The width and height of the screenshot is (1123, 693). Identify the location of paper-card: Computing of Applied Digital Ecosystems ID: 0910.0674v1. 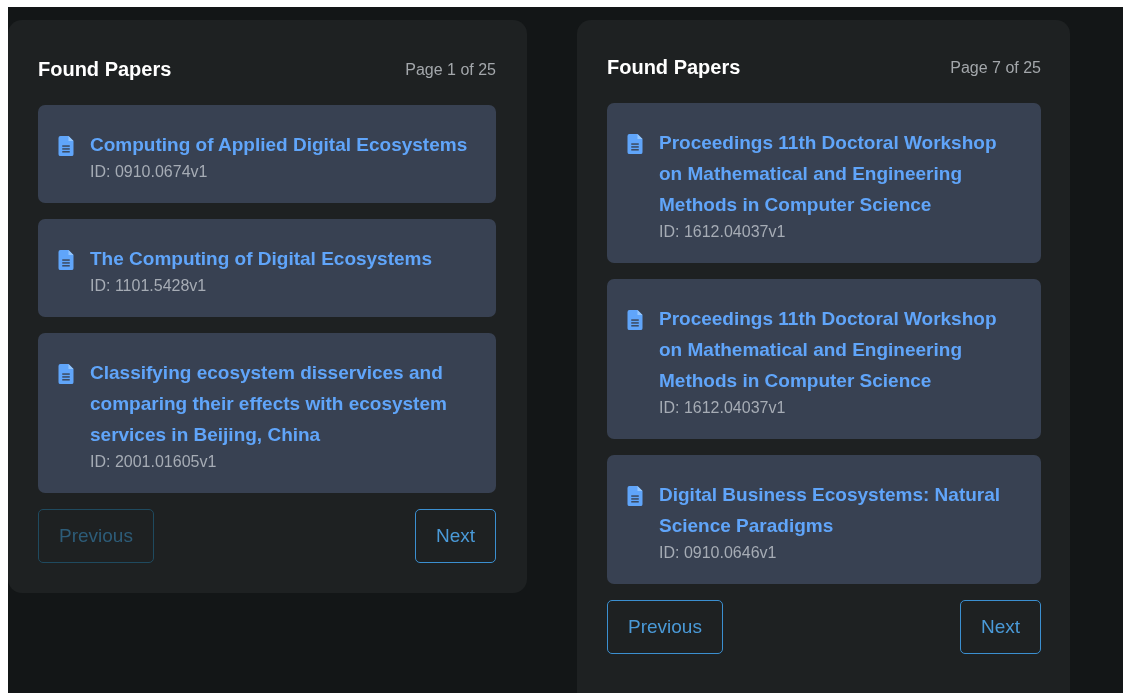
(267, 154).